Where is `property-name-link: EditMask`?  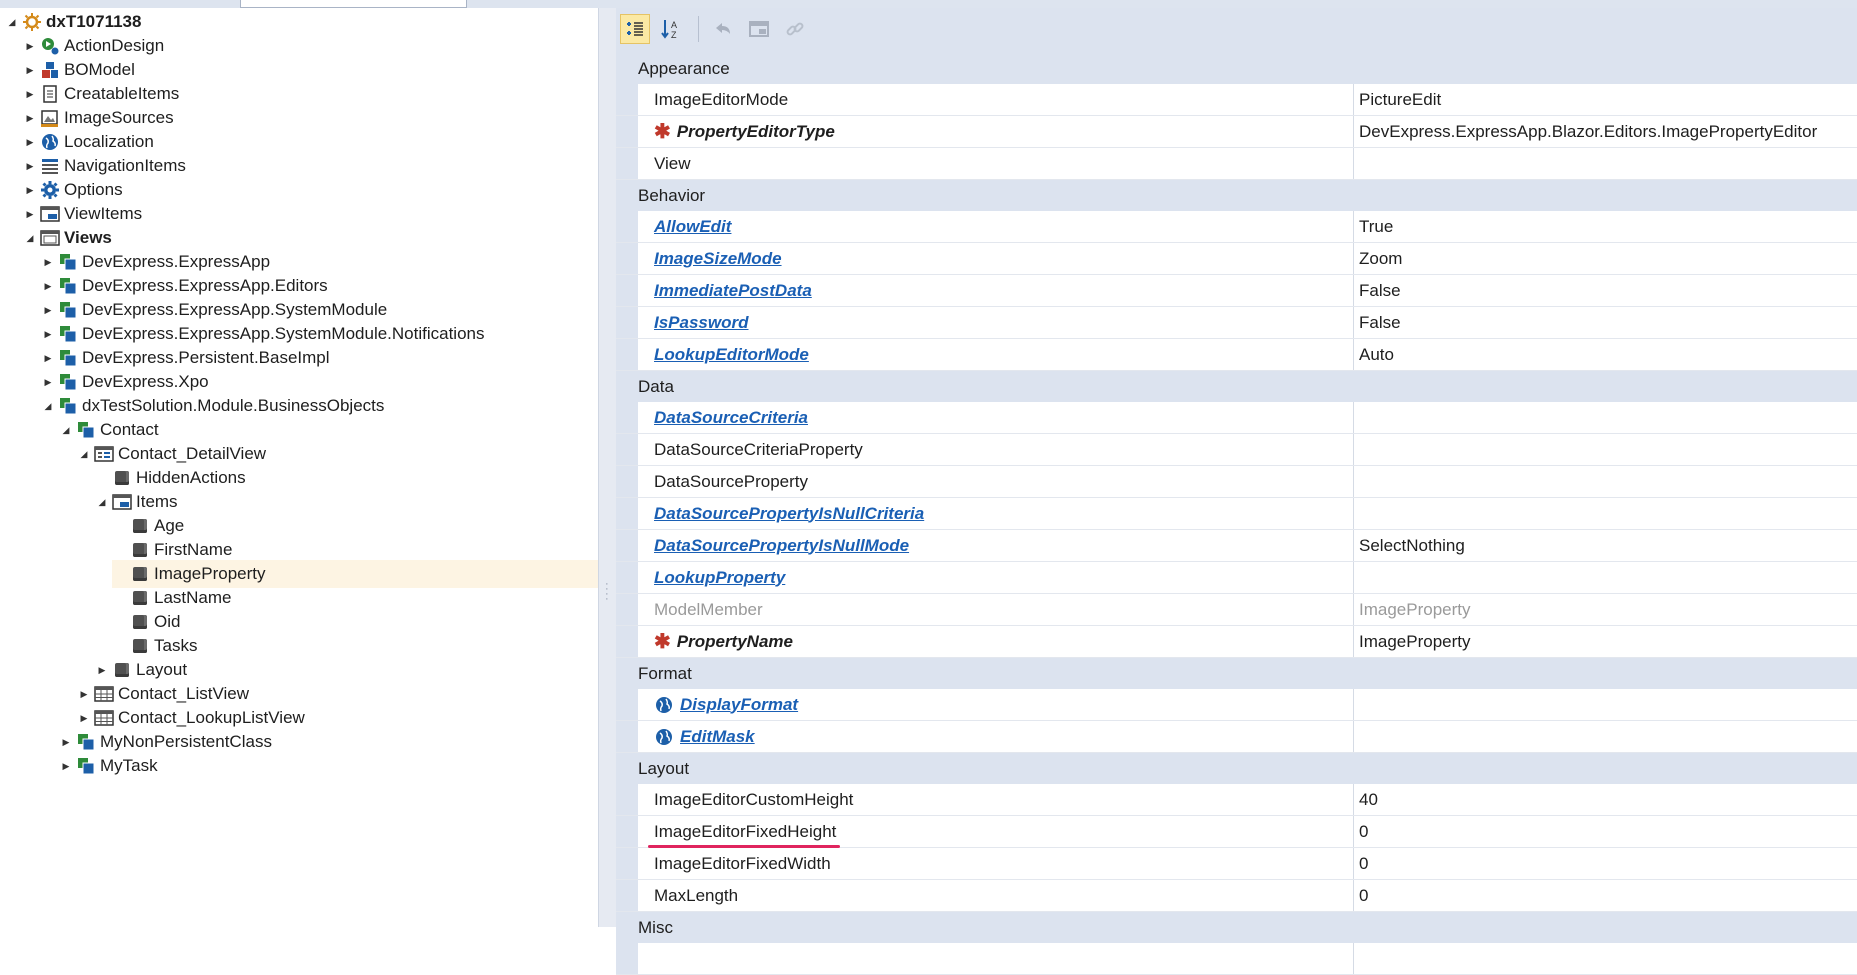 property-name-link: EditMask is located at coordinates (996, 736).